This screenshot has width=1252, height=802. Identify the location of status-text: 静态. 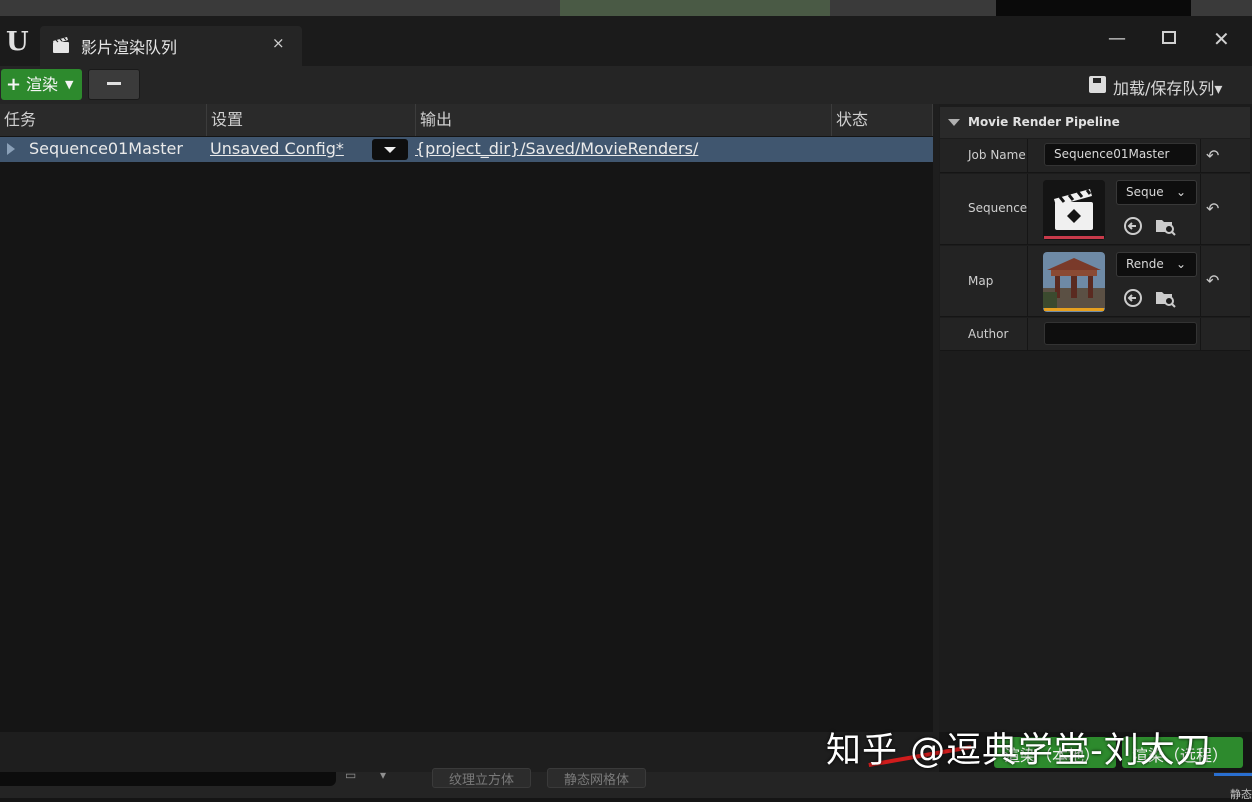
(1241, 794).